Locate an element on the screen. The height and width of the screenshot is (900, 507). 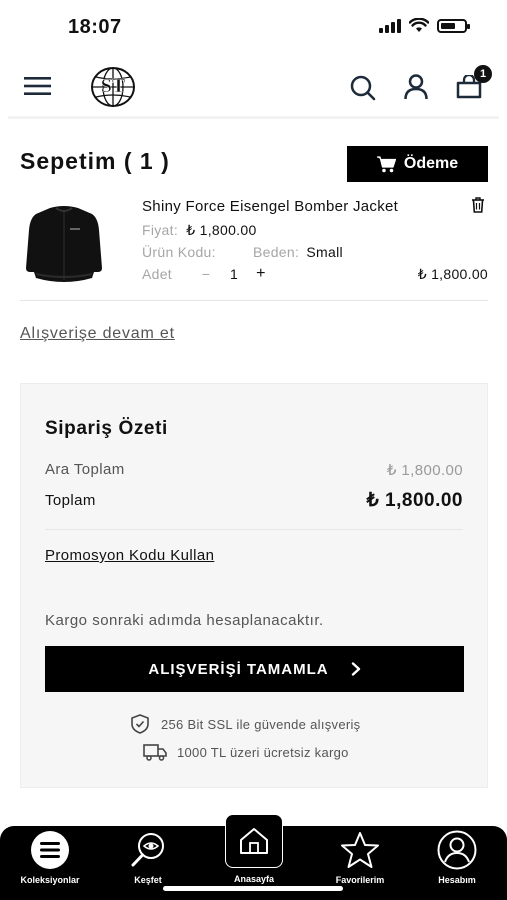
cart-count-badge: 1 is located at coordinates (483, 74).